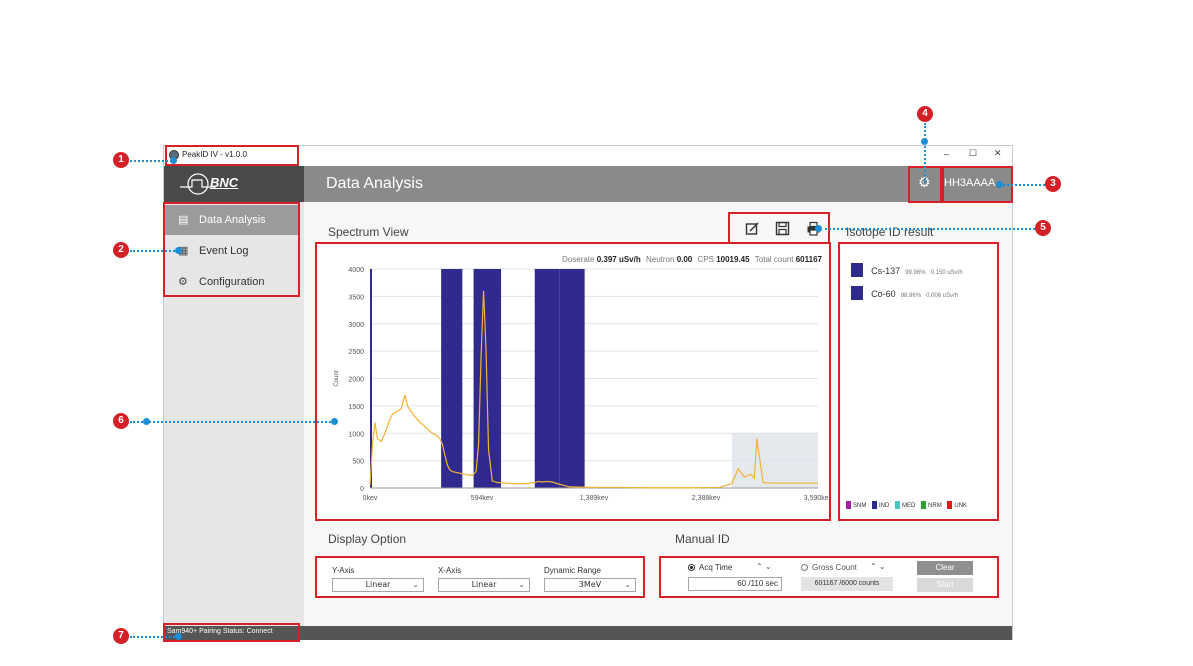 Image resolution: width=1193 pixels, height=666 pixels. What do you see at coordinates (925, 114) in the screenshot?
I see `callout-4: 4` at bounding box center [925, 114].